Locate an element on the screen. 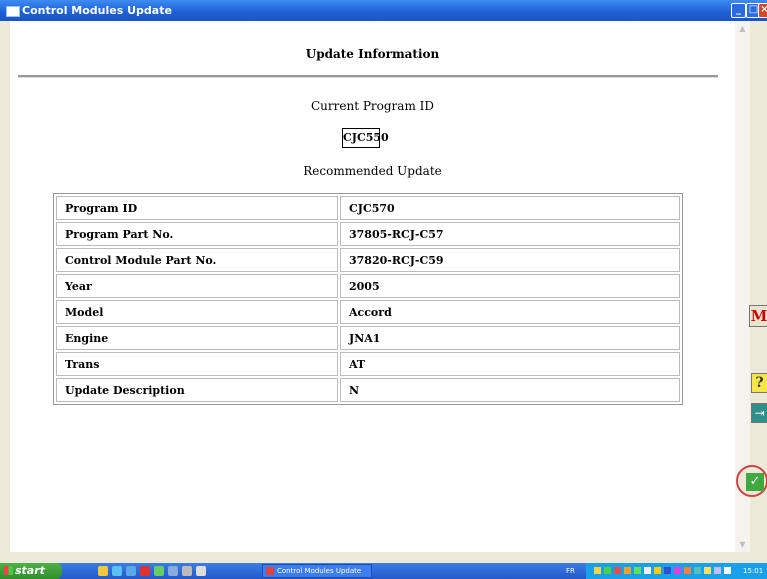 The width and height of the screenshot is (767, 579). window-icon is located at coordinates (13, 11).